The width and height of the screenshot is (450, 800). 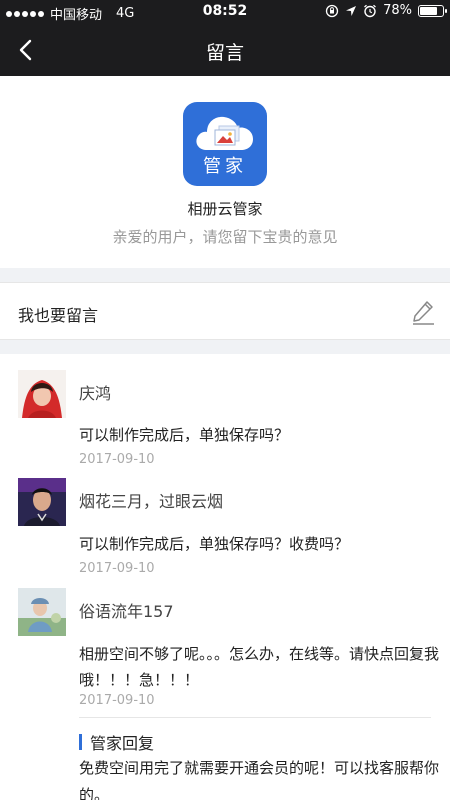 I want to click on app-logo: 管家, so click(x=225, y=144).